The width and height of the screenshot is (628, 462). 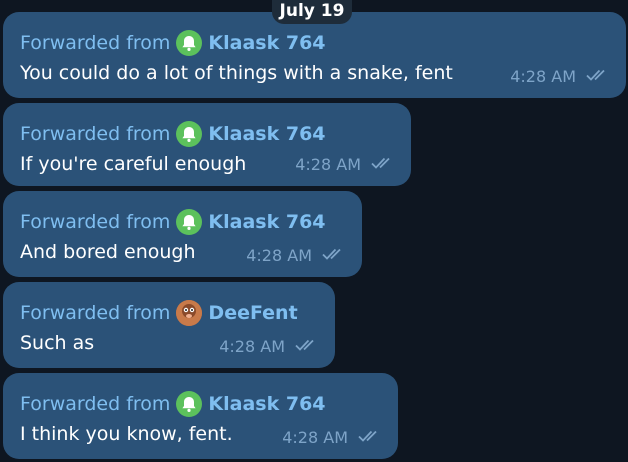 I want to click on message-text: If you're careful enough, so click(x=133, y=164).